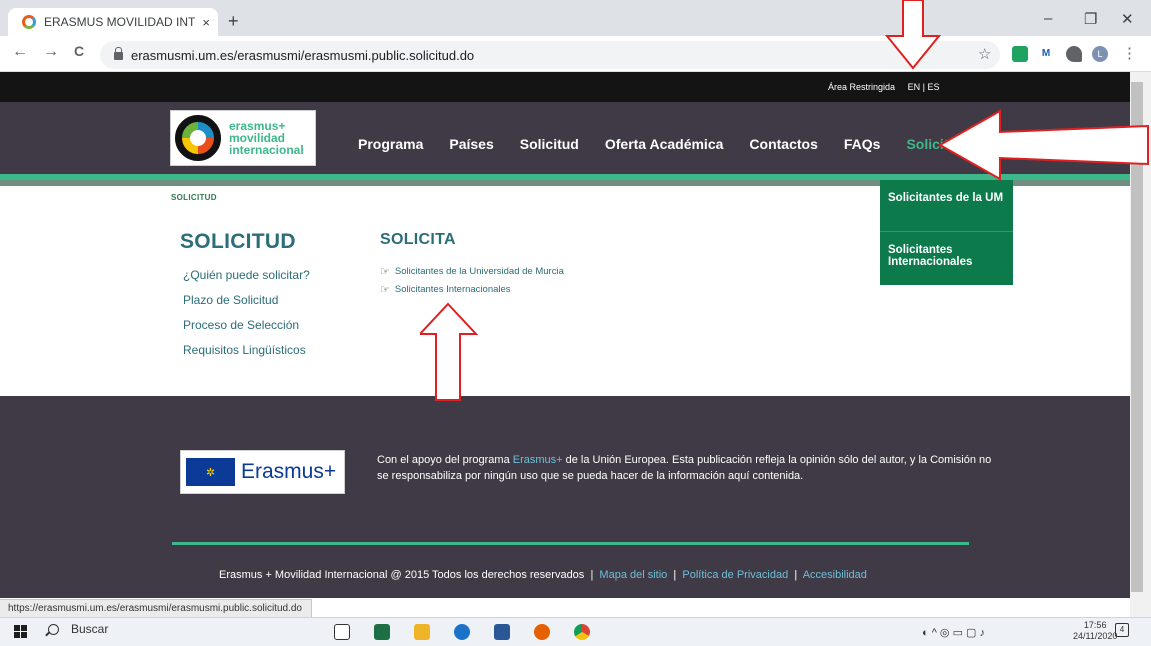 The height and width of the screenshot is (646, 1151). I want to click on footer-link-accesibilidad: Accesibilidad, so click(835, 575).